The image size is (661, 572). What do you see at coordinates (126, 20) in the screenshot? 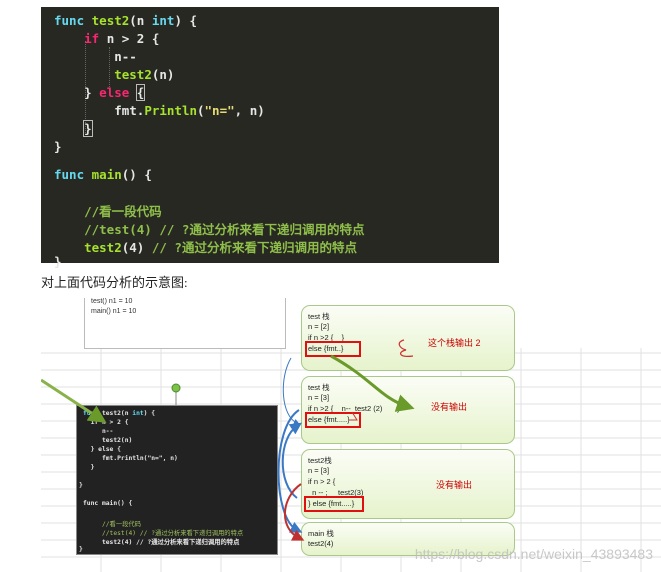
I see `code-line: func test2(n int) {` at bounding box center [126, 20].